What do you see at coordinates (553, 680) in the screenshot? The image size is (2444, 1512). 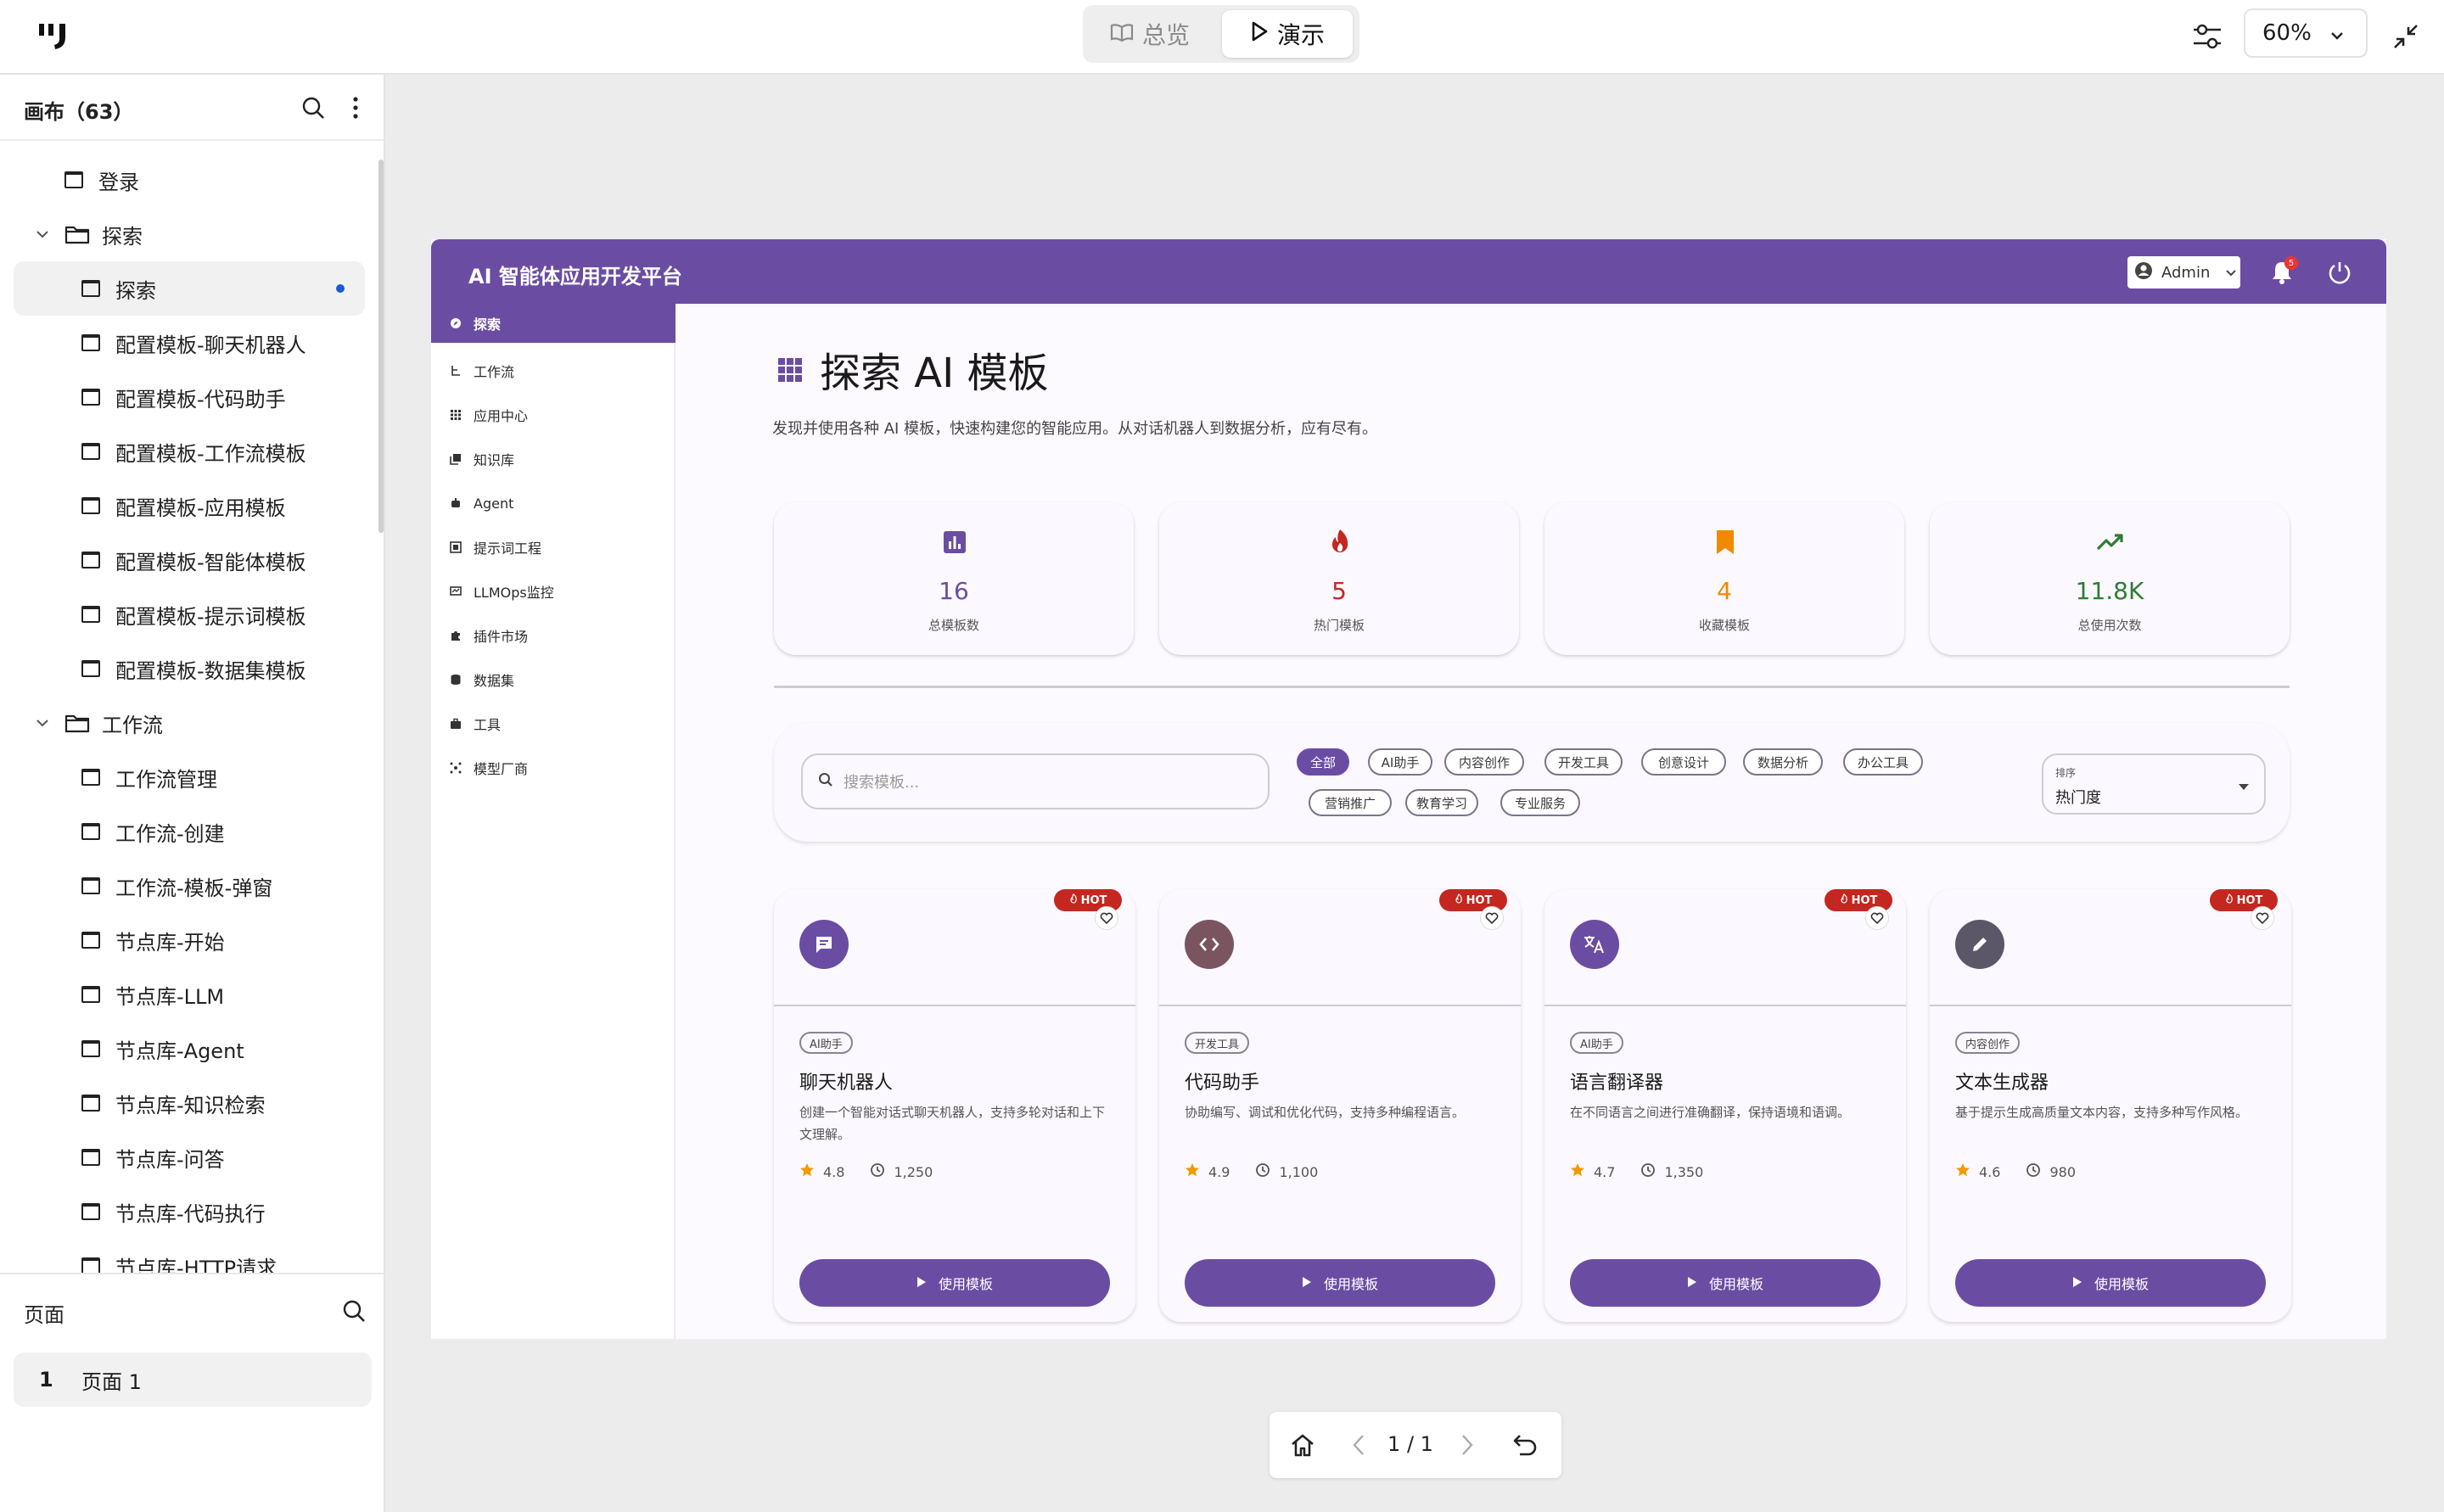 I see `sidebar-item-9: 数据集` at bounding box center [553, 680].